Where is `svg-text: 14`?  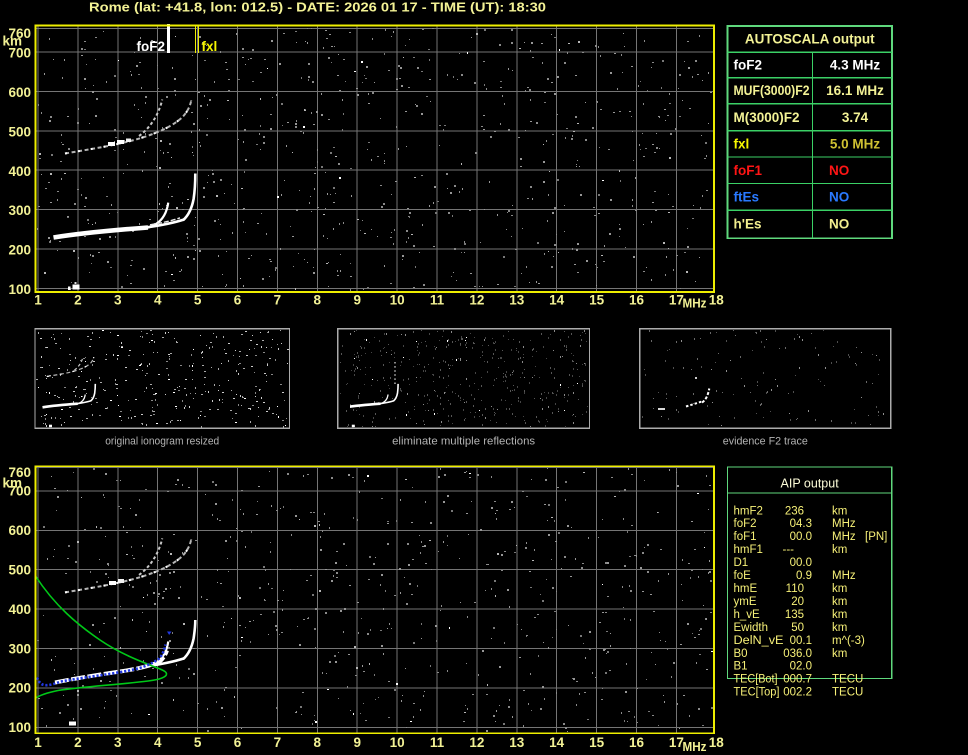 svg-text: 14 is located at coordinates (557, 300).